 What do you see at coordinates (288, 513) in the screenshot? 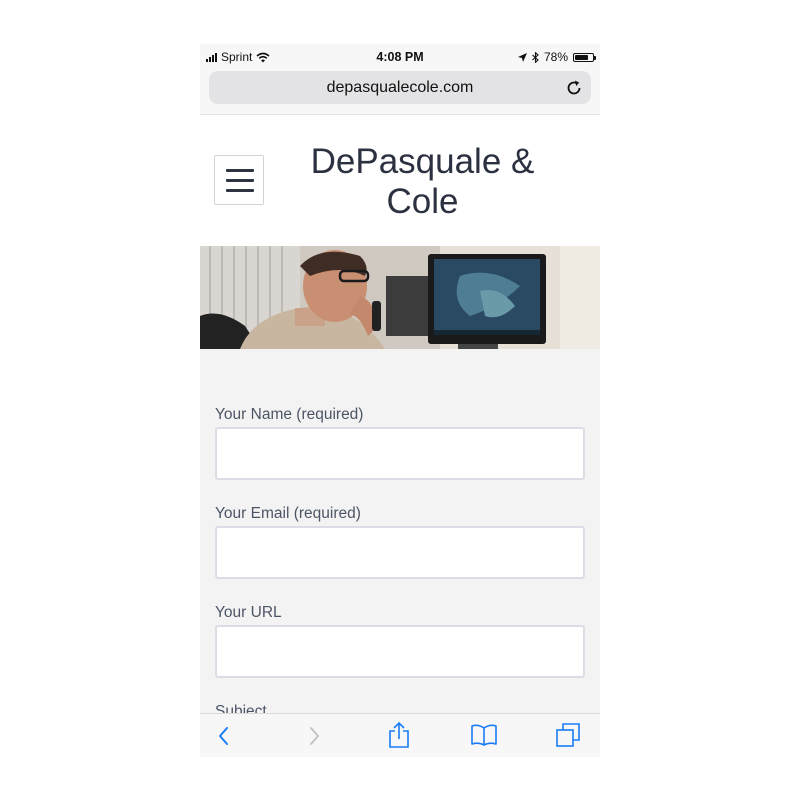
I see `email-field-label: Your Email (required)` at bounding box center [288, 513].